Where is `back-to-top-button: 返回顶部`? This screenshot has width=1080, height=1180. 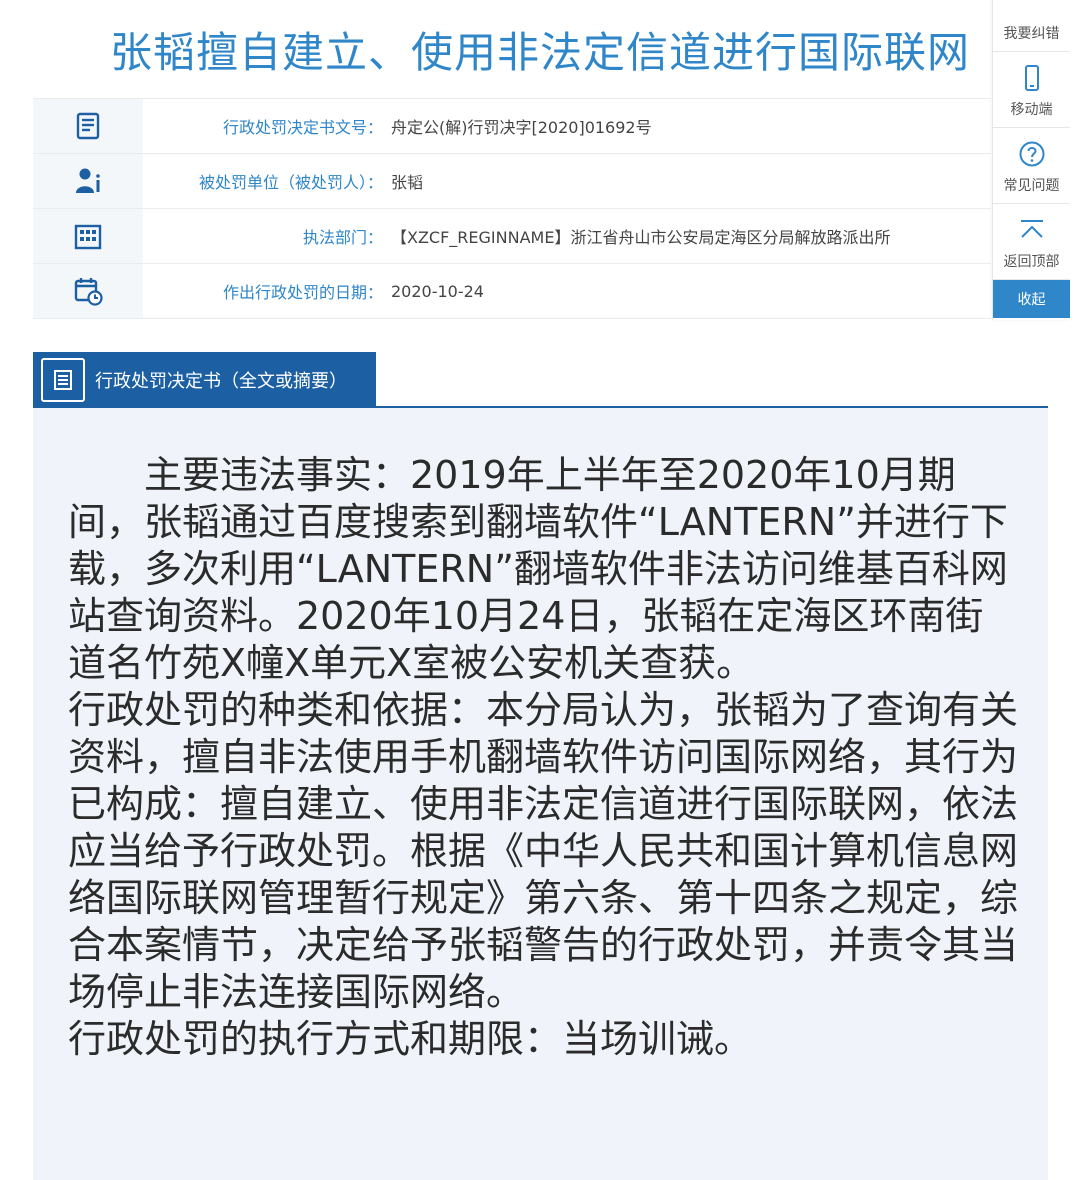 back-to-top-button: 返回顶部 is located at coordinates (1031, 242).